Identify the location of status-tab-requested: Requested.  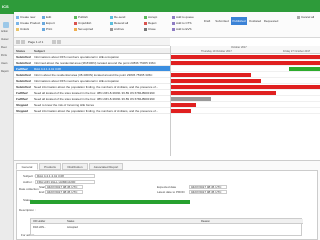
(271, 21).